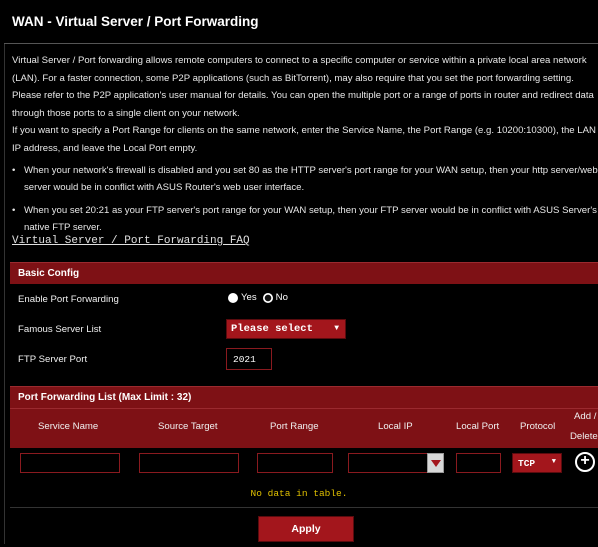 This screenshot has width=598, height=547. I want to click on chevron-down-icon, so click(436, 463).